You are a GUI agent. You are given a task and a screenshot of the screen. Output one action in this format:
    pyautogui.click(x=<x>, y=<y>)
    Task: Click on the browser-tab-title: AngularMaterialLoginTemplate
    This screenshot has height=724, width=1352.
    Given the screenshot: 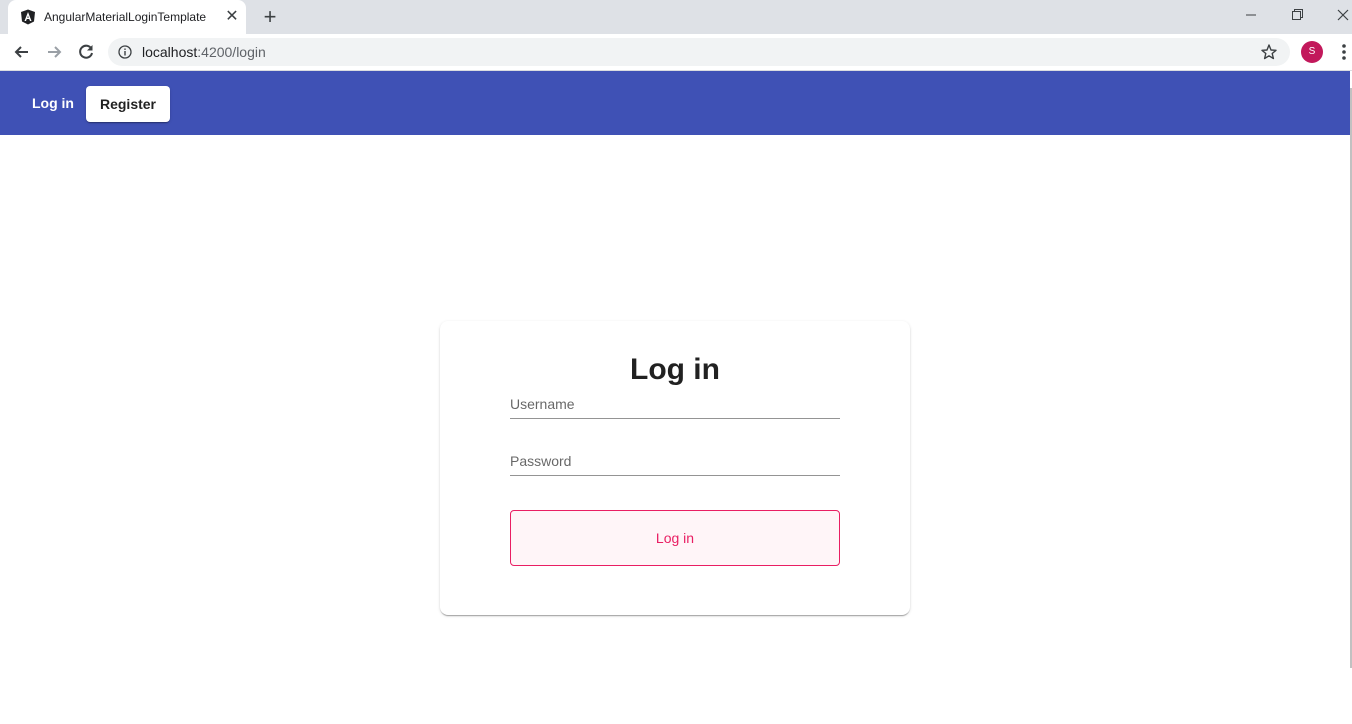 What is the action you would take?
    pyautogui.click(x=125, y=17)
    